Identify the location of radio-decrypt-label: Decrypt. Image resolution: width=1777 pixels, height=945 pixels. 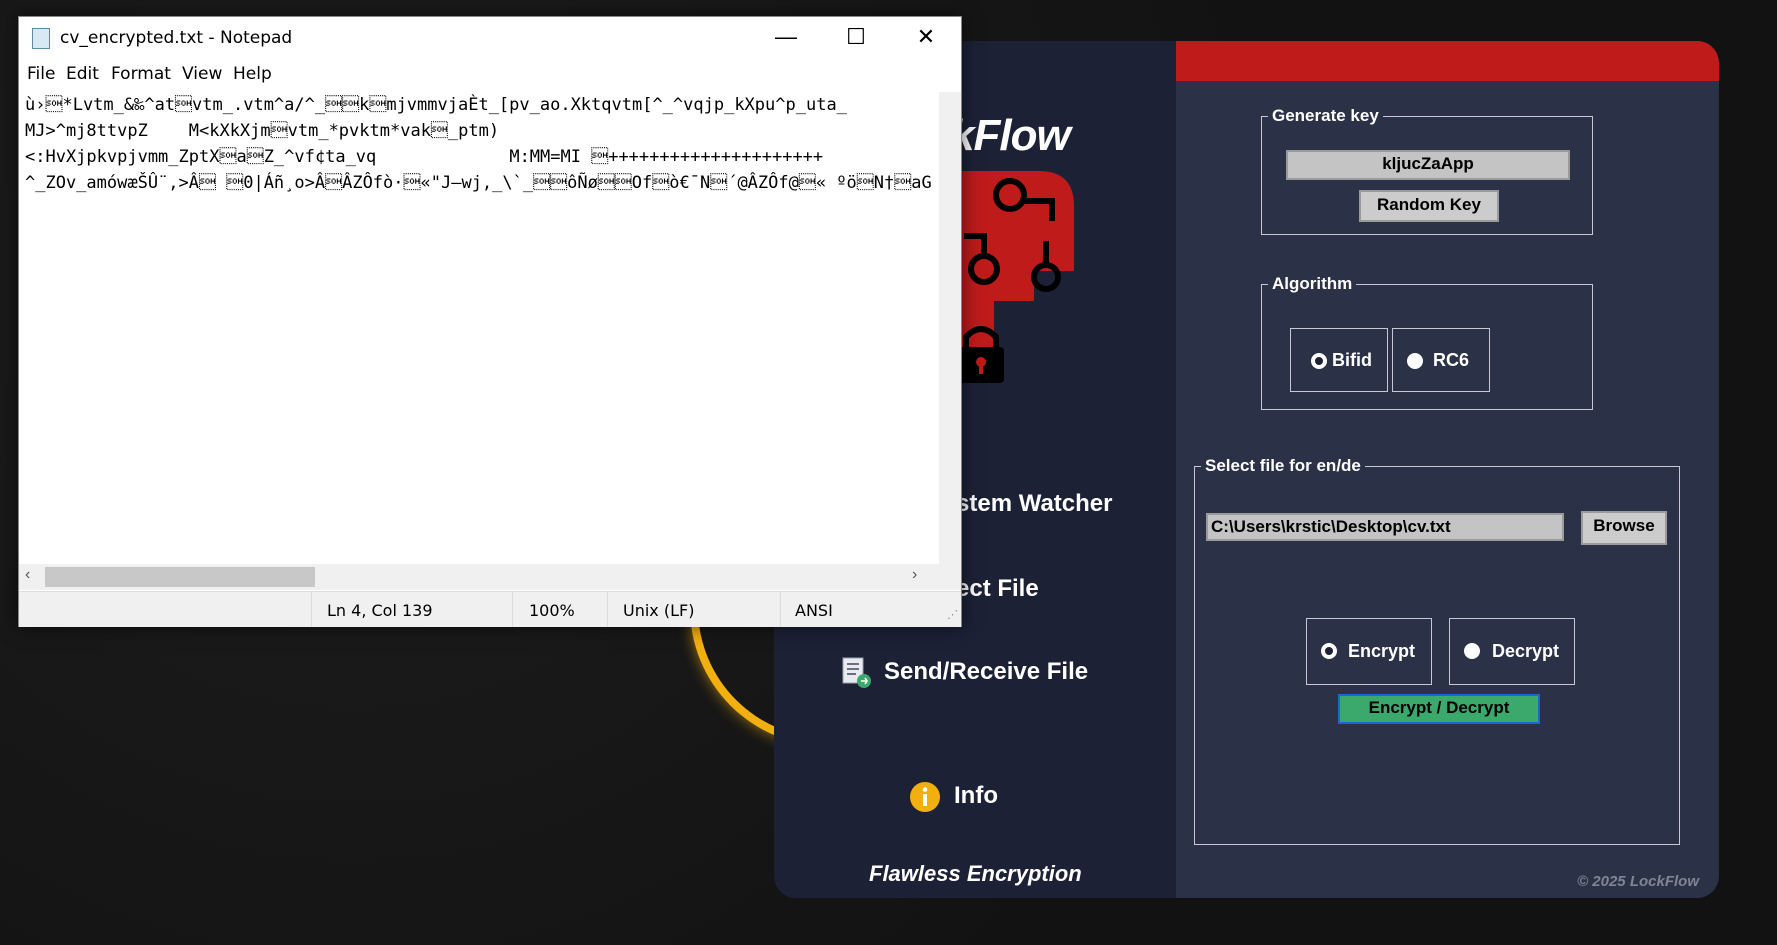
(1526, 651).